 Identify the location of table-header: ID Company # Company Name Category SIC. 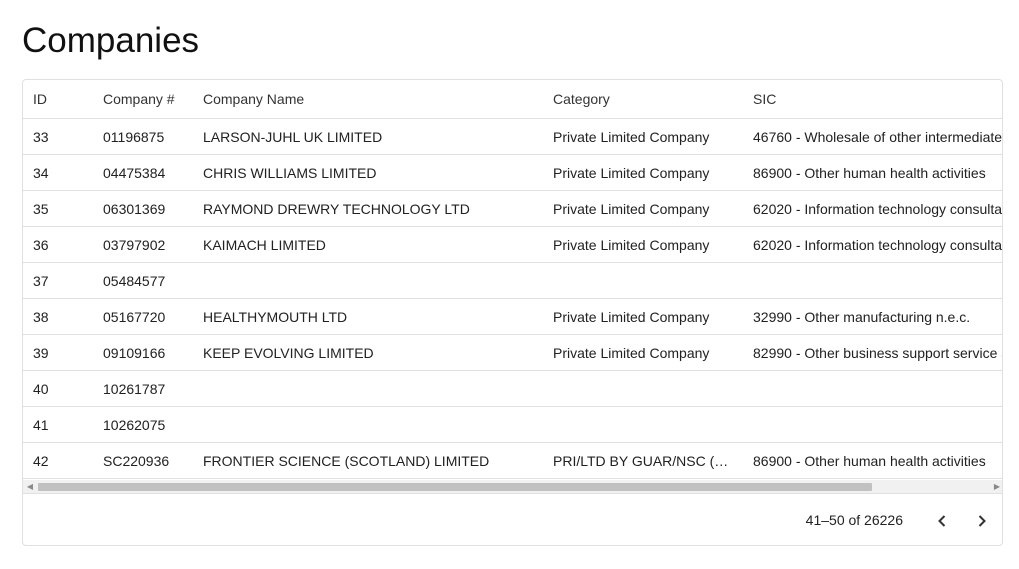
(512, 99).